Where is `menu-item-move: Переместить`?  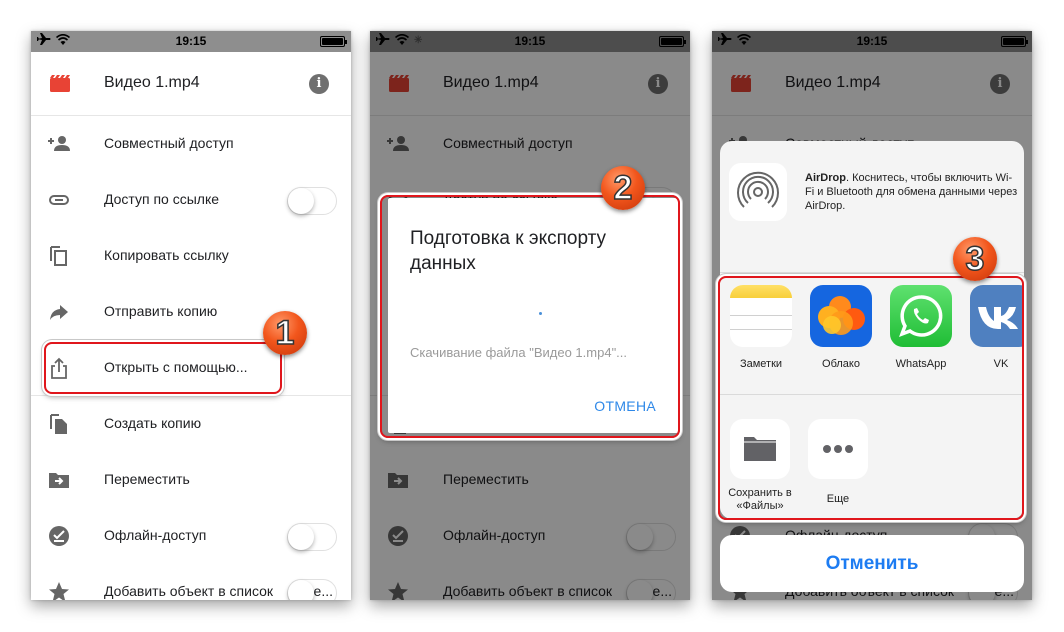 menu-item-move: Переместить is located at coordinates (191, 480).